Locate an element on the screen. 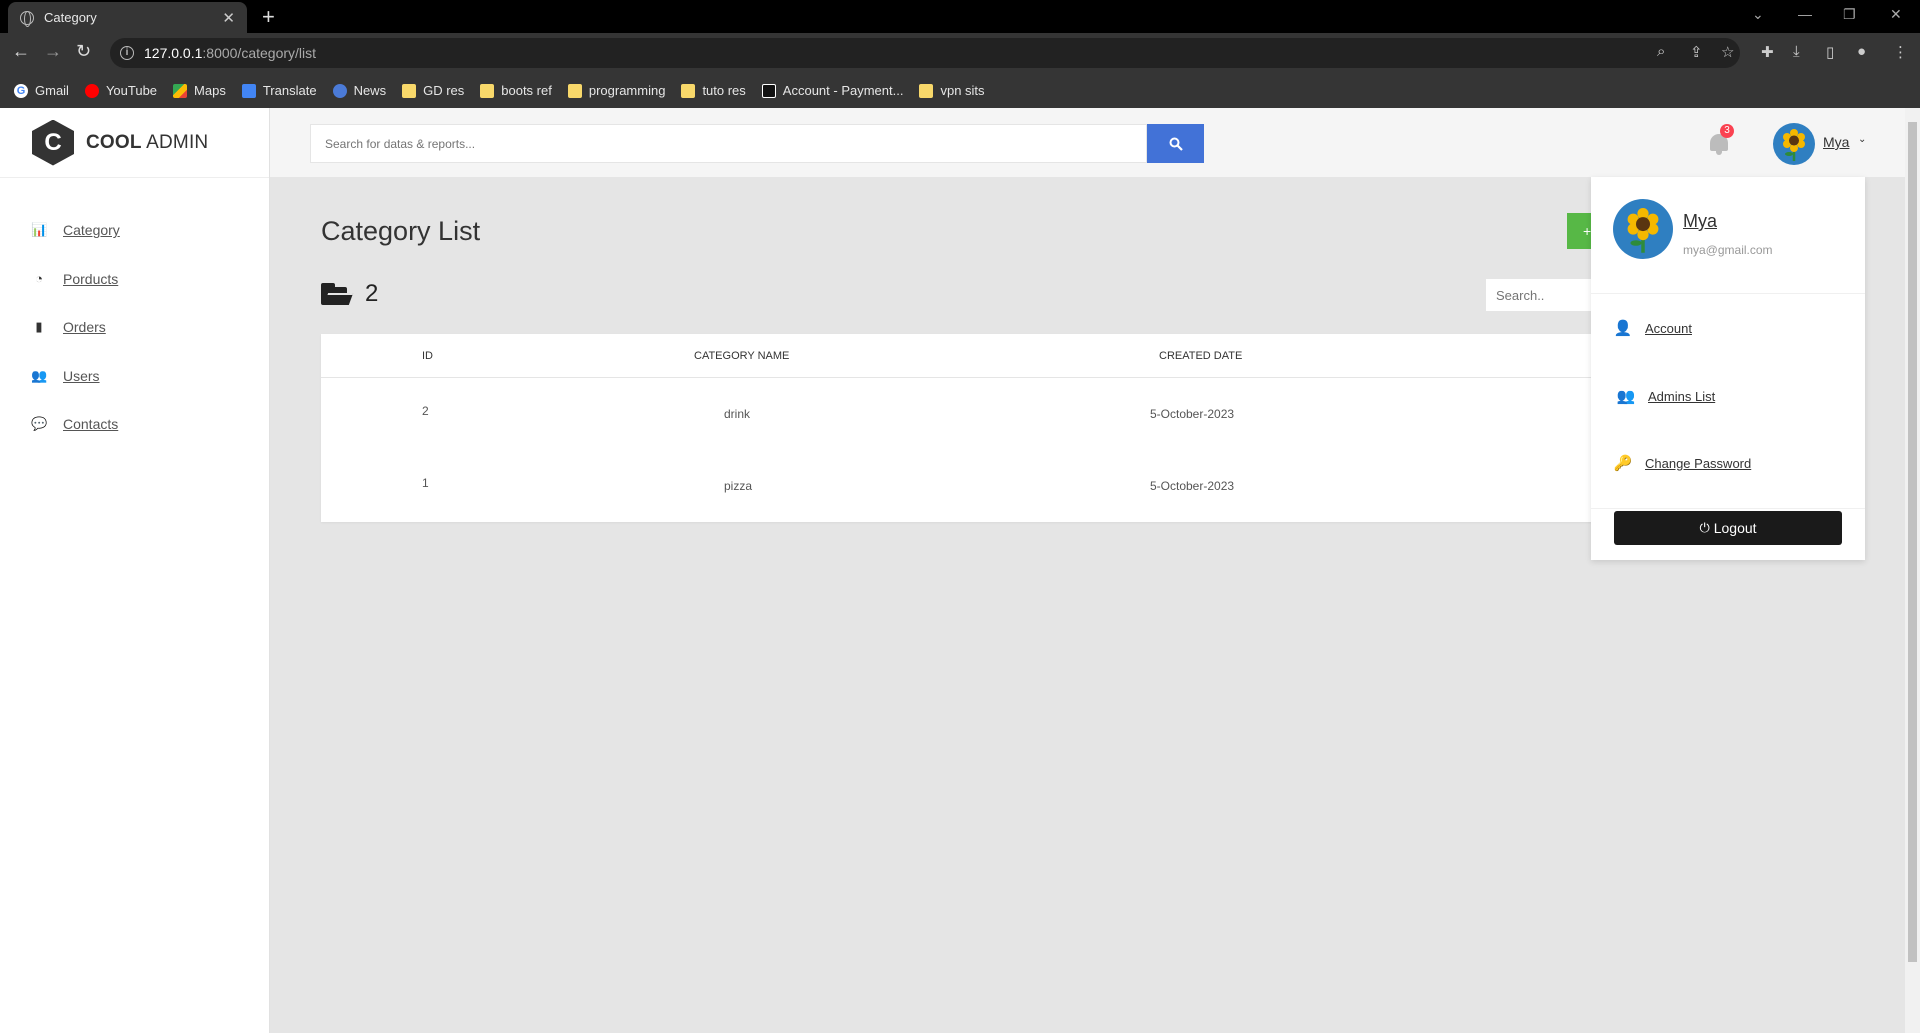 Image resolution: width=1920 pixels, height=1033 pixels. window-close-icon: ✕ is located at coordinates (1896, 14).